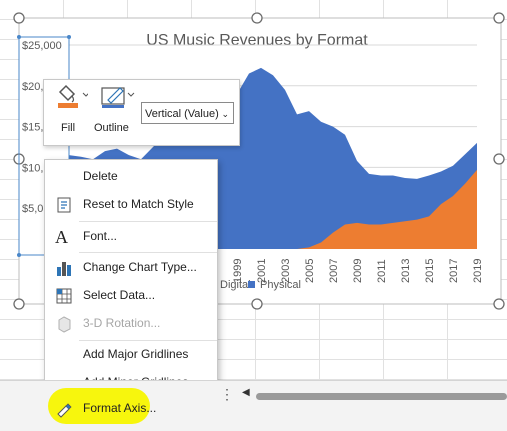  What do you see at coordinates (32, 128) in the screenshot?
I see `y-tick-label: $15,` at bounding box center [32, 128].